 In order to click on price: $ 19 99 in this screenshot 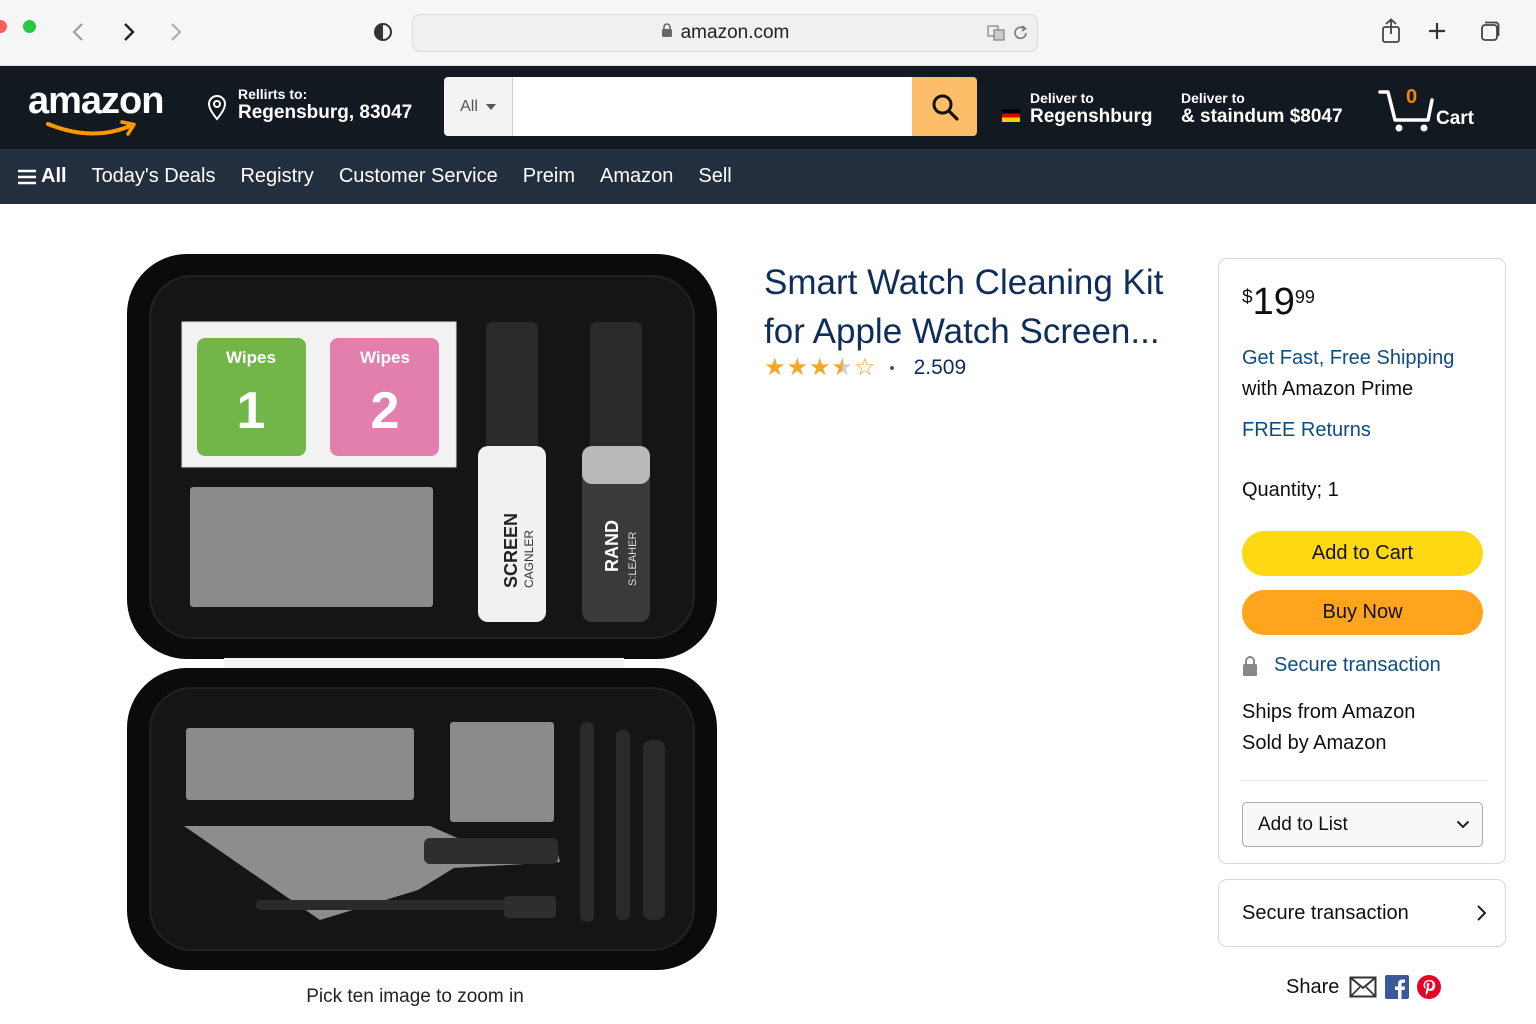, I will do `click(1278, 302)`.